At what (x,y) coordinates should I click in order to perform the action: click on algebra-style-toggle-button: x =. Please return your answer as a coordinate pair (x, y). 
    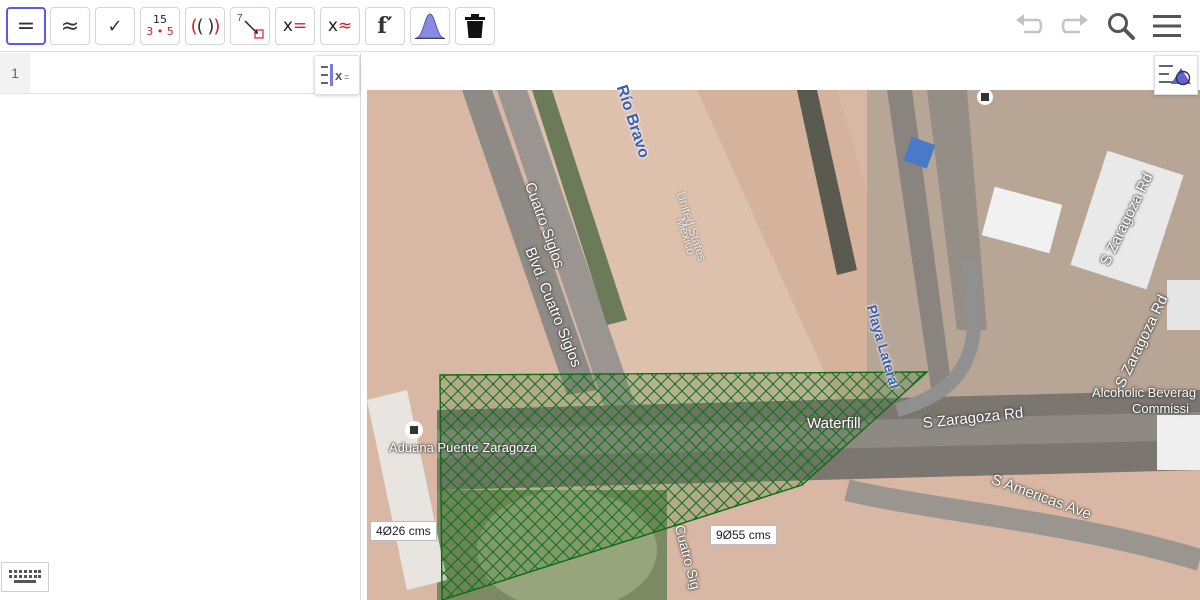
    Looking at the image, I should click on (337, 75).